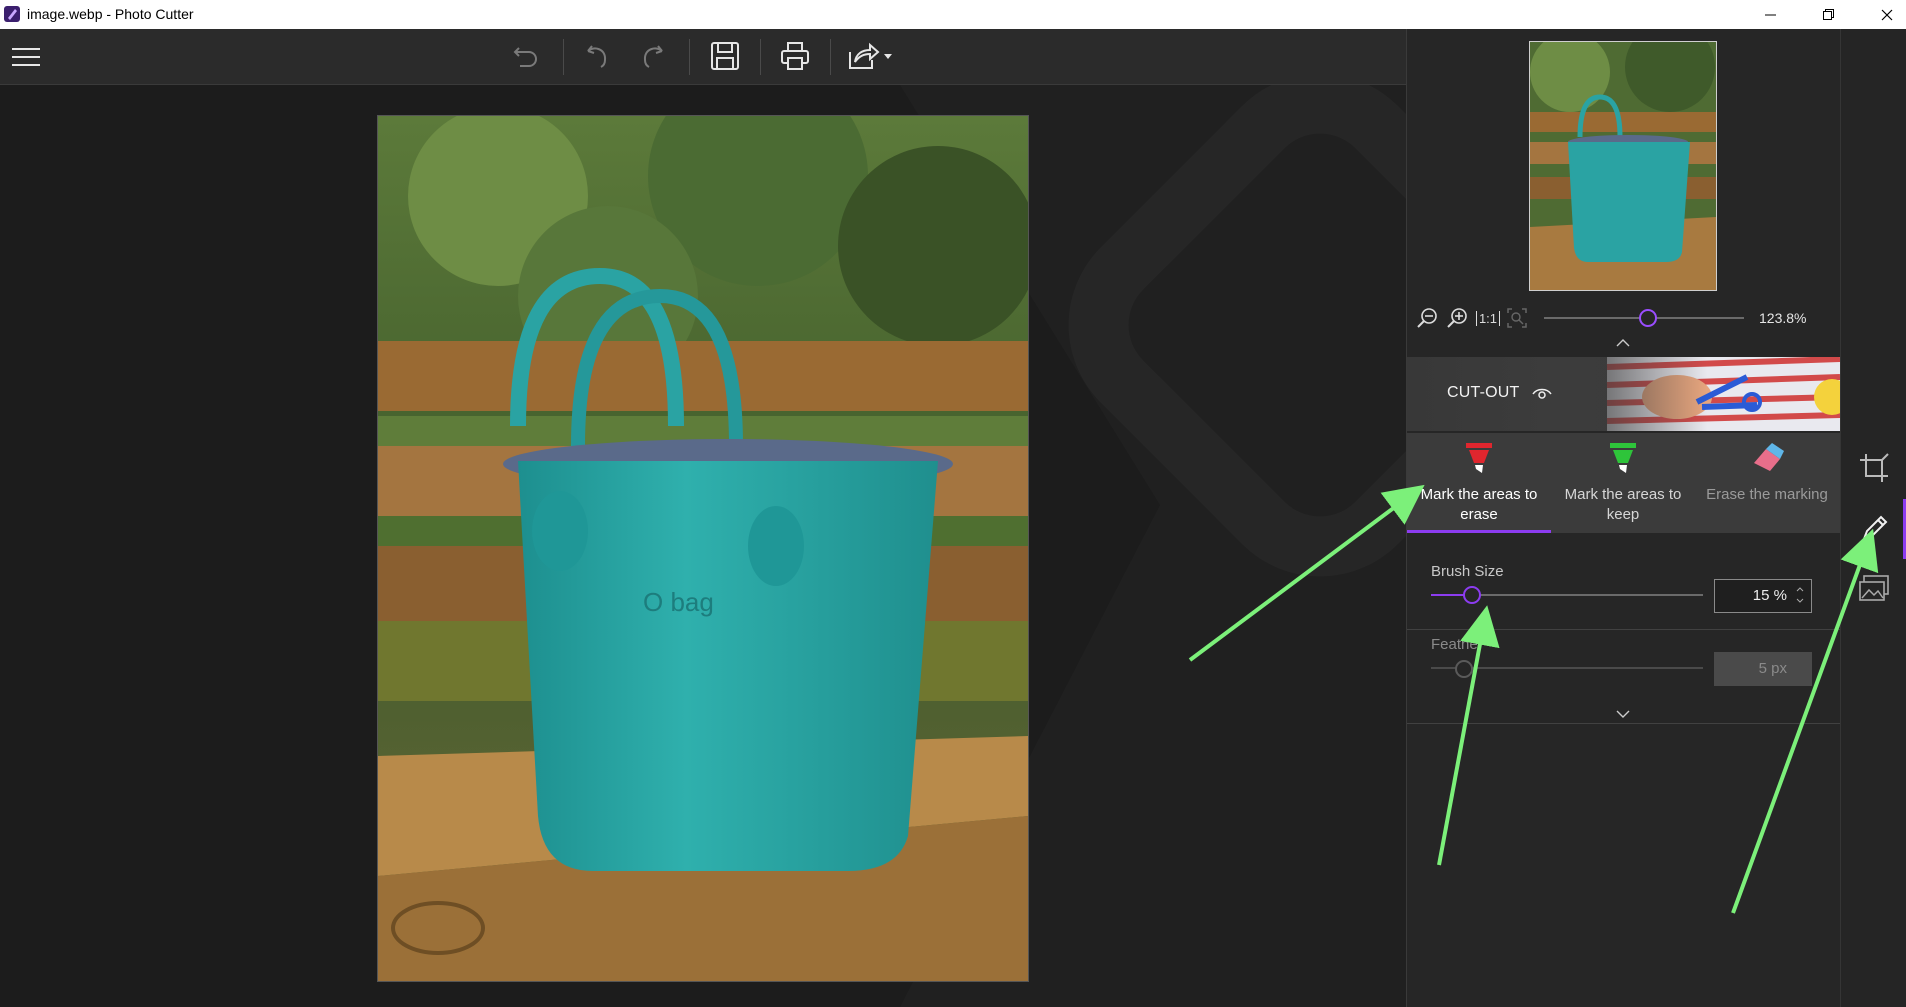 Image resolution: width=1906 pixels, height=1007 pixels. I want to click on print-icon, so click(795, 56).